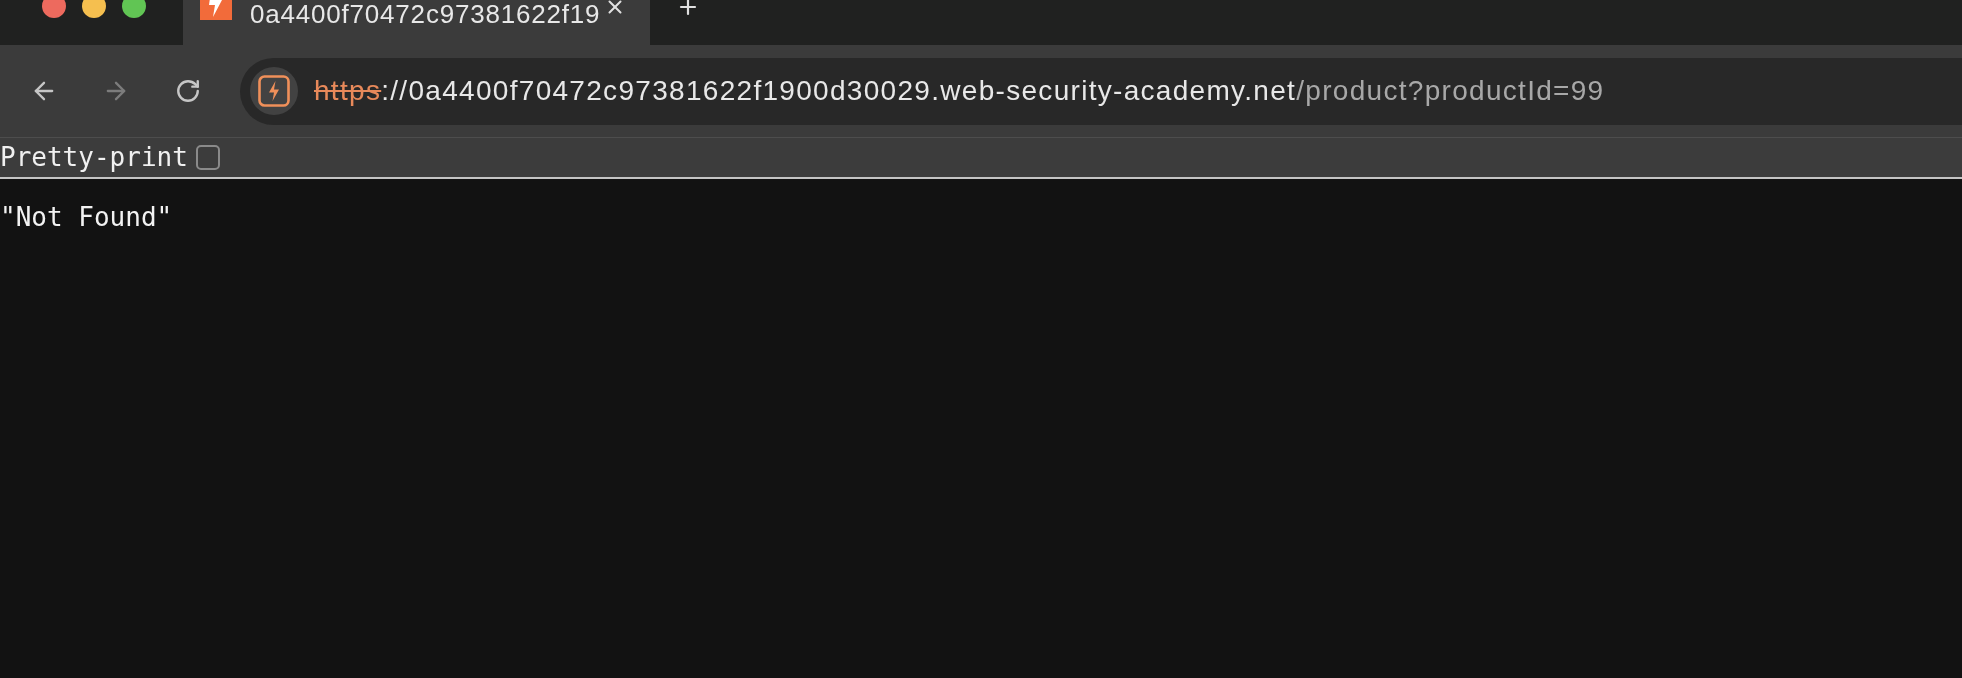 The image size is (1962, 678). I want to click on bolt-square-icon, so click(274, 91).